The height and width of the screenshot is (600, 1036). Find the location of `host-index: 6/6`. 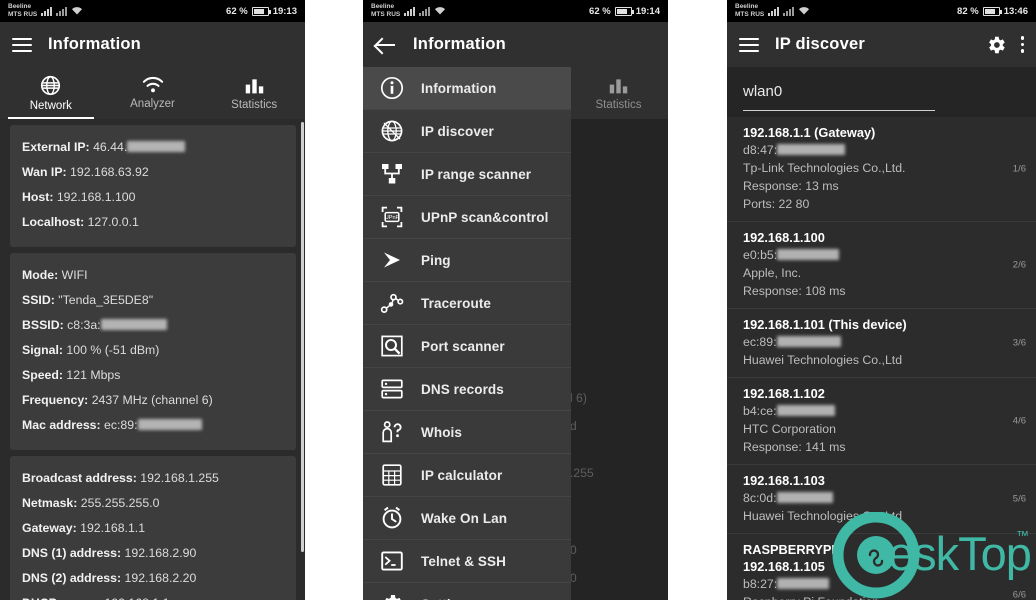

host-index: 6/6 is located at coordinates (1019, 594).